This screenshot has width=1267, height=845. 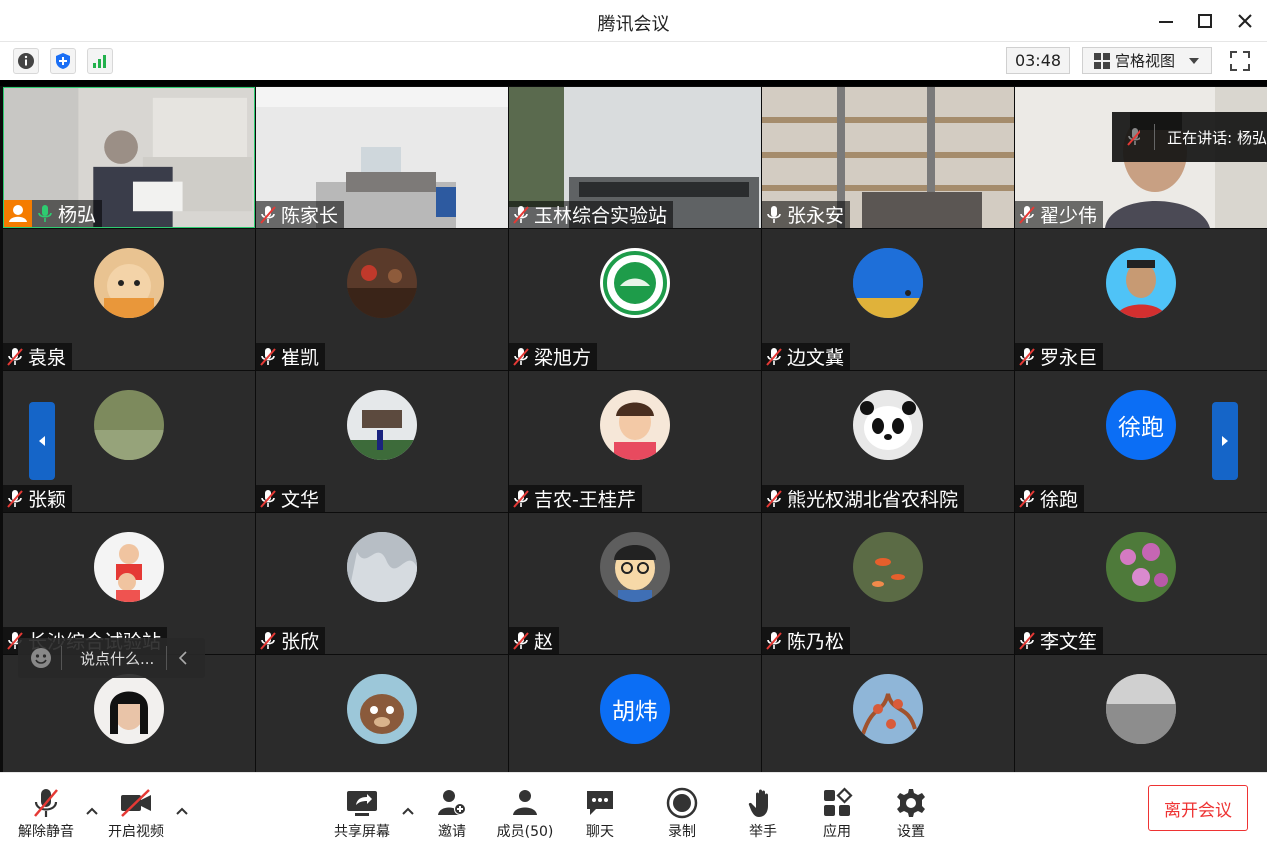 I want to click on record-label: 录制, so click(x=682, y=832).